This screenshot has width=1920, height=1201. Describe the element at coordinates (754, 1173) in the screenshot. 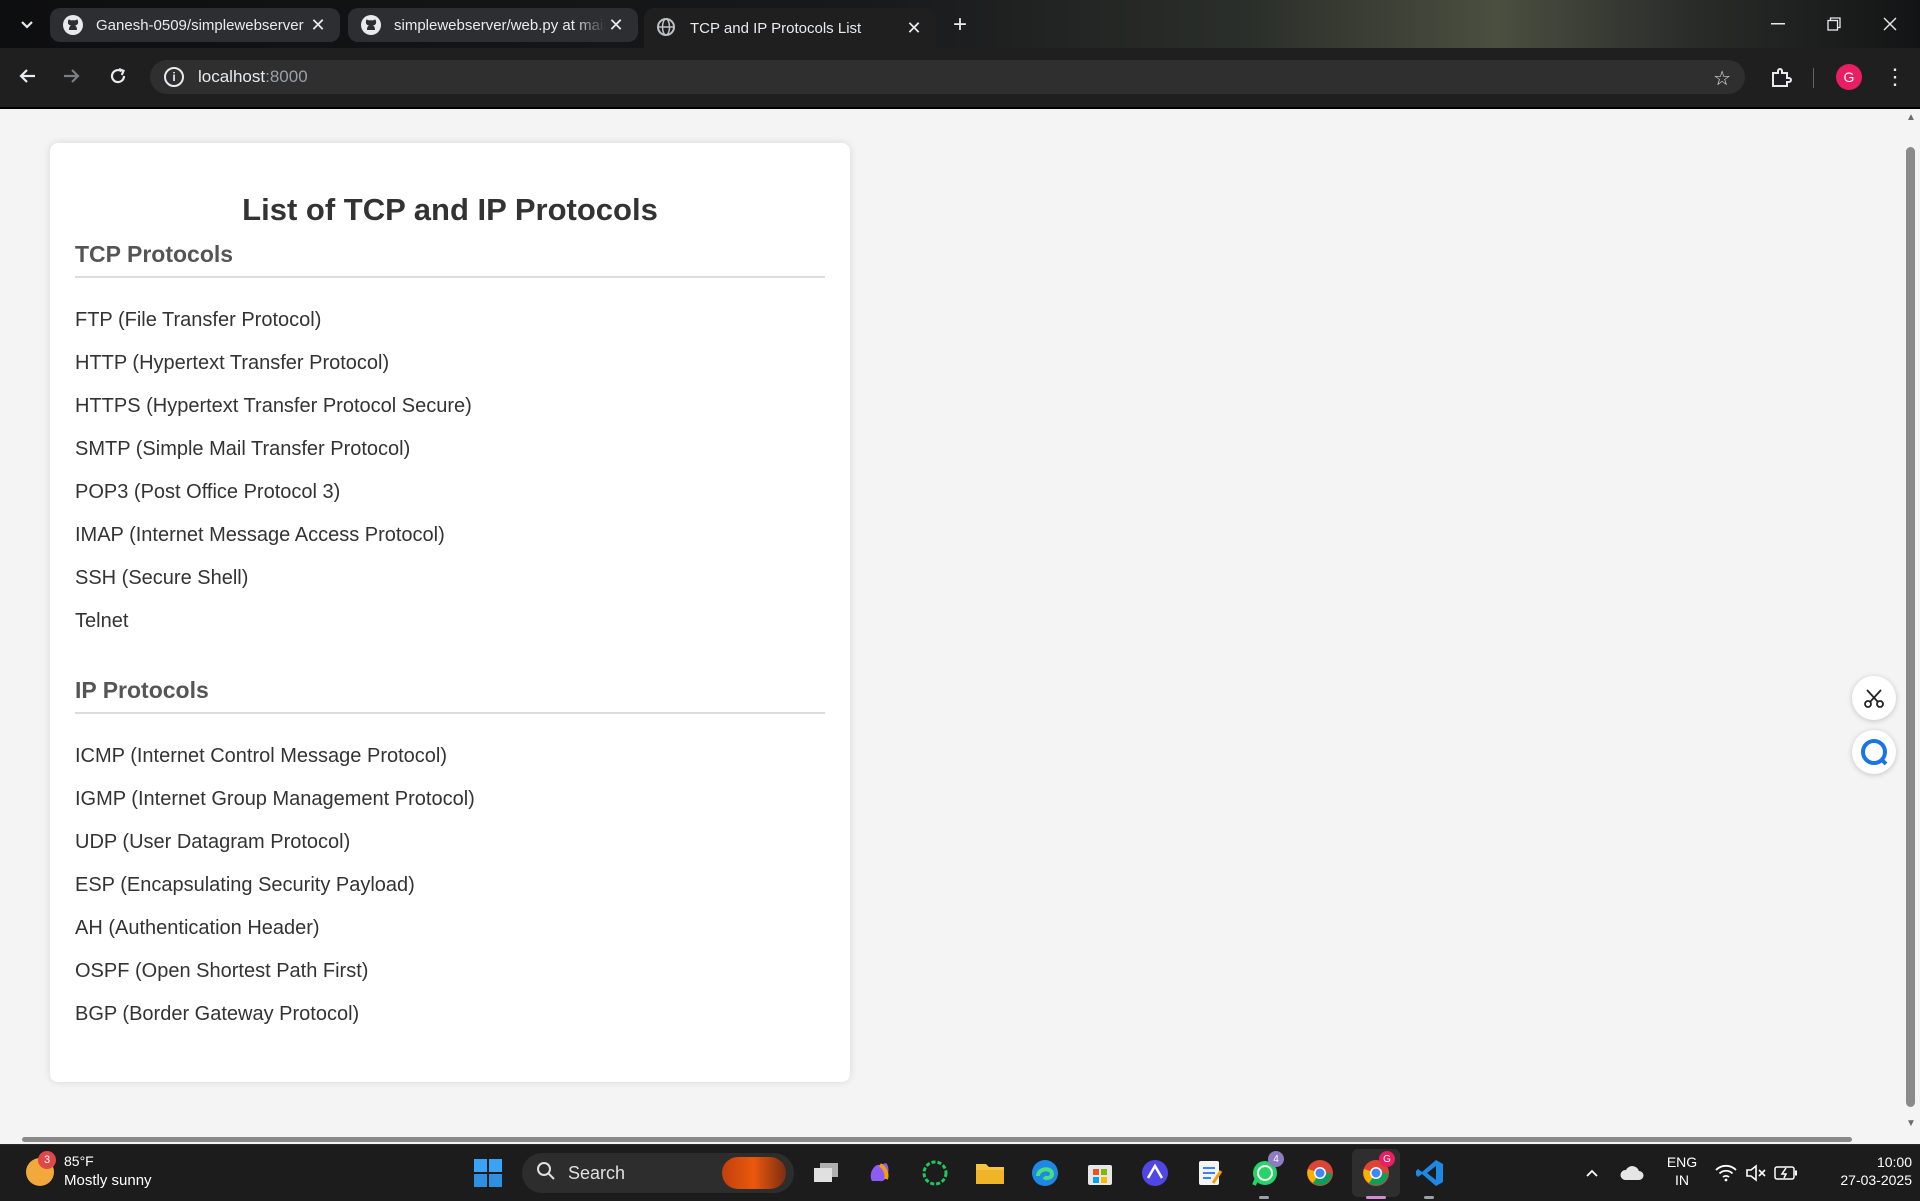

I see `search-highlight-image` at that location.